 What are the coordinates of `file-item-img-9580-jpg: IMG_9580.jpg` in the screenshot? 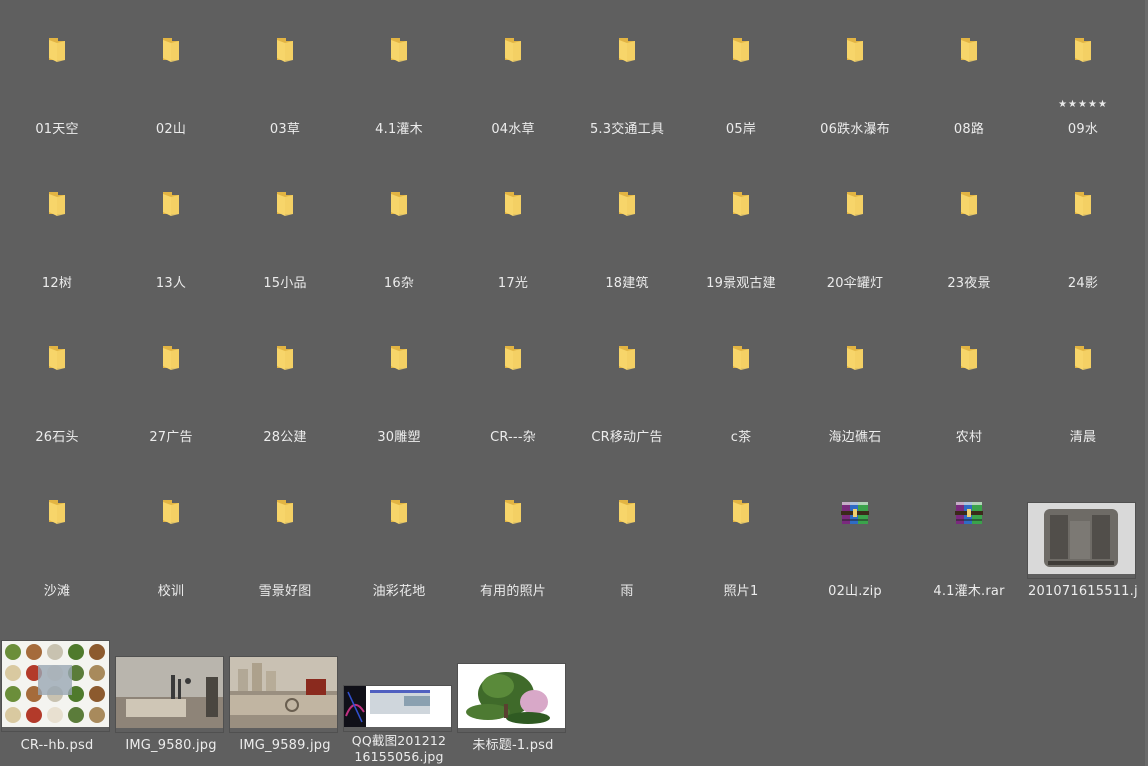 It's located at (171, 691).